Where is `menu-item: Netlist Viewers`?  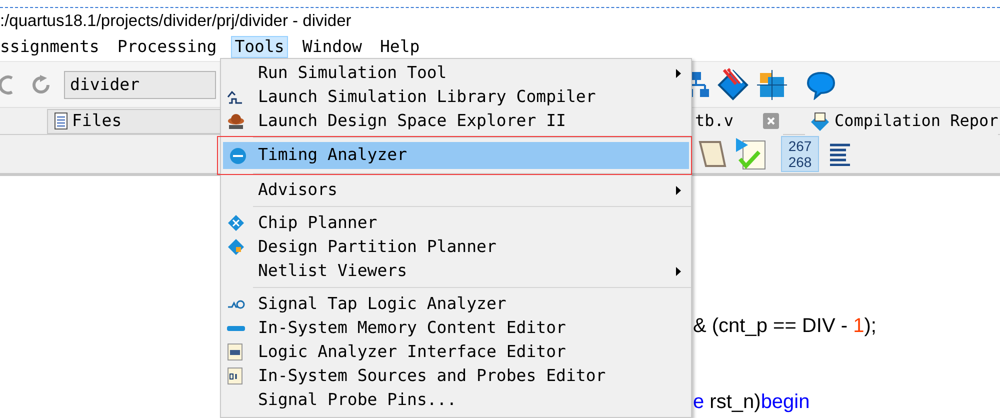 menu-item: Netlist Viewers is located at coordinates (456, 271).